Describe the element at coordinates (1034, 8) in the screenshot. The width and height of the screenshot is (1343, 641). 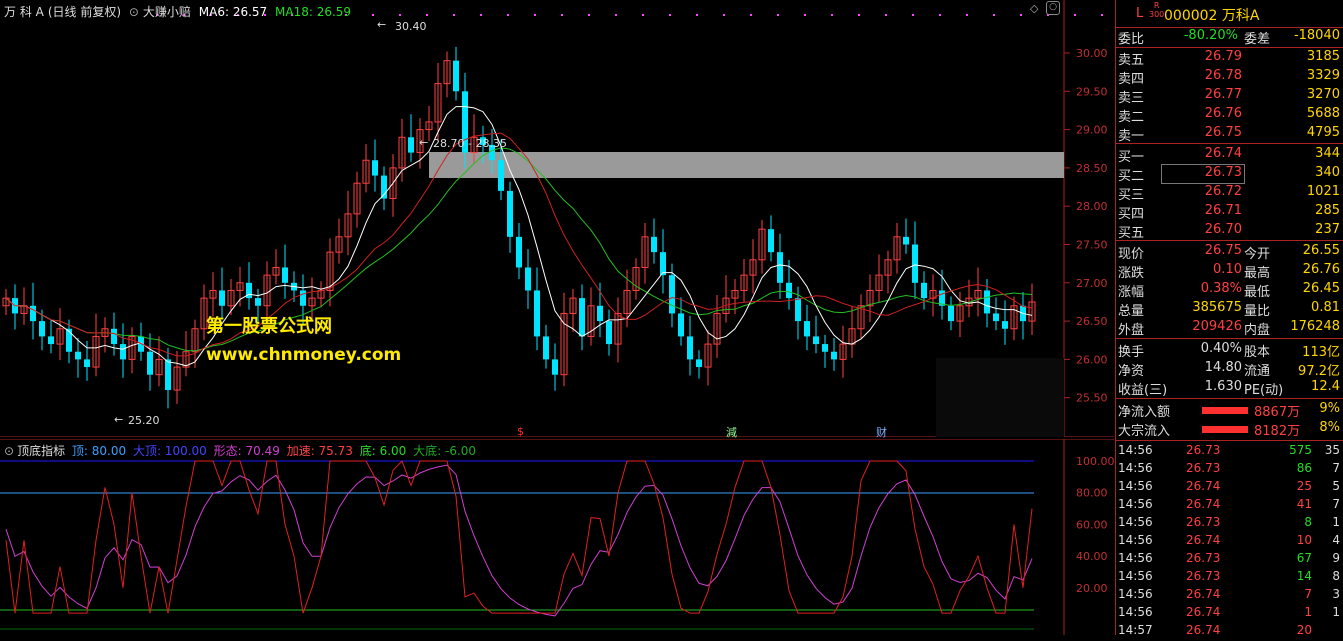
I see `diamond-icon: ◇` at that location.